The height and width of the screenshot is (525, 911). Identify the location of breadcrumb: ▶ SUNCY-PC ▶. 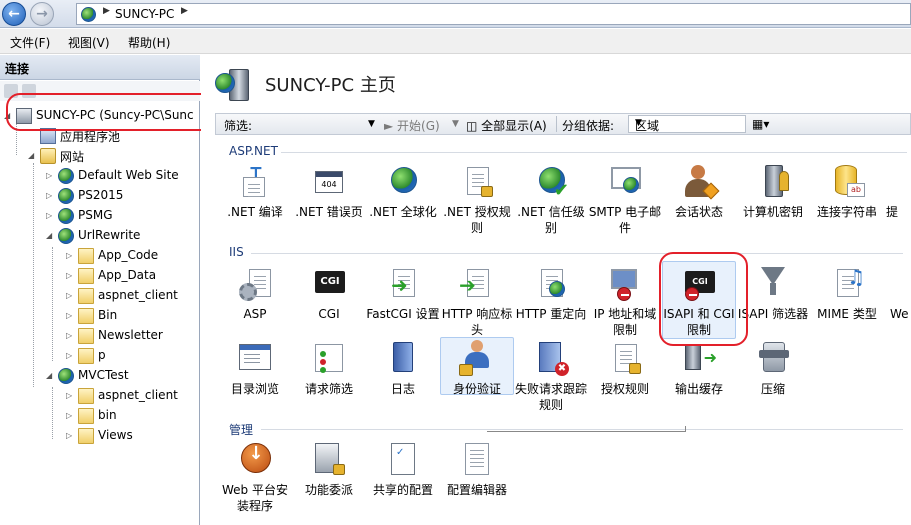
(493, 14).